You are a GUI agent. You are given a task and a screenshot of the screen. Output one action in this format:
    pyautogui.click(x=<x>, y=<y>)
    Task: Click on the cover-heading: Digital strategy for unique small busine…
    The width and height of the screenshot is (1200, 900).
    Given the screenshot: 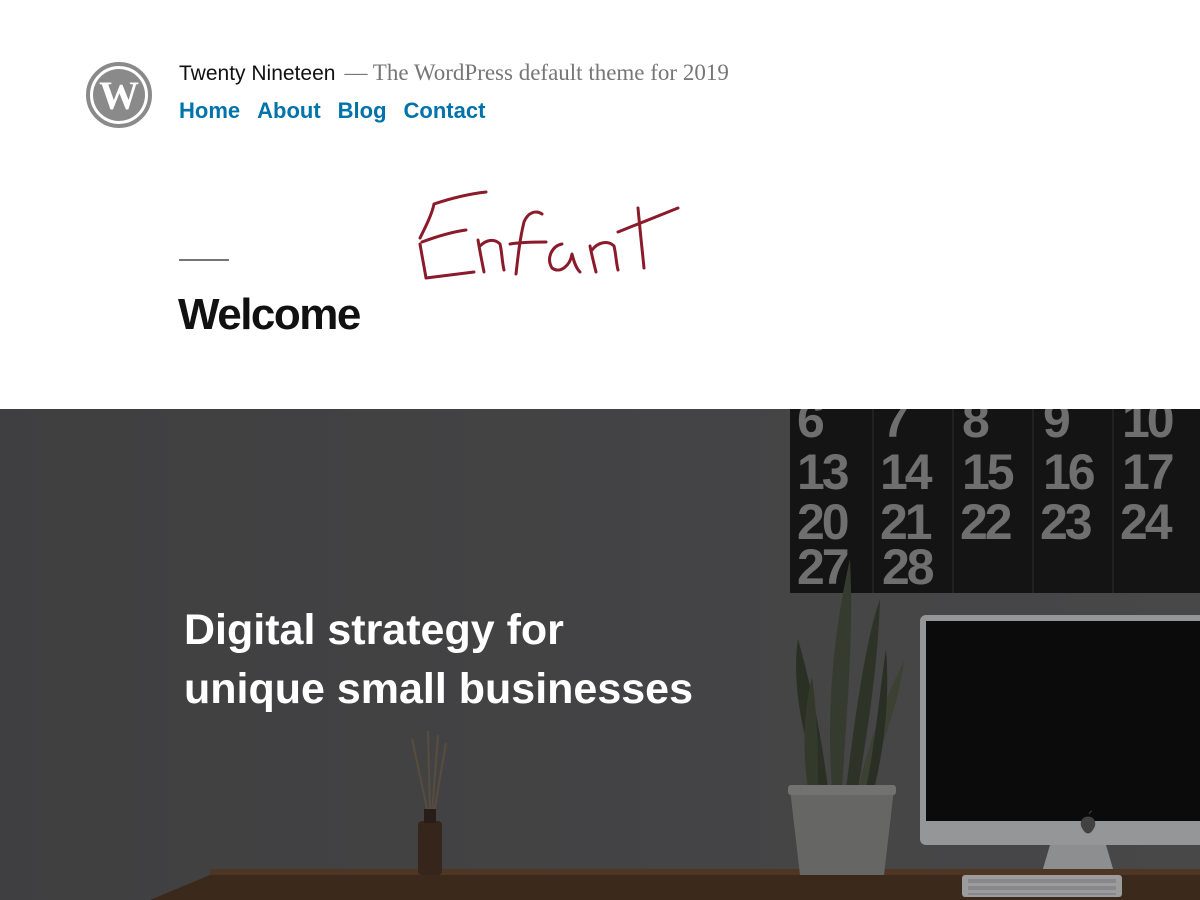 What is the action you would take?
    pyautogui.click(x=438, y=660)
    